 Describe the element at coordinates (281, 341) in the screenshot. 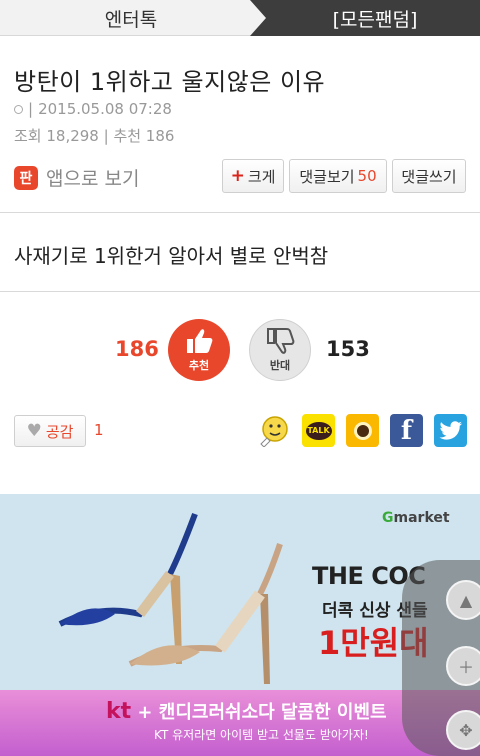

I see `thumbs-down-icon` at that location.